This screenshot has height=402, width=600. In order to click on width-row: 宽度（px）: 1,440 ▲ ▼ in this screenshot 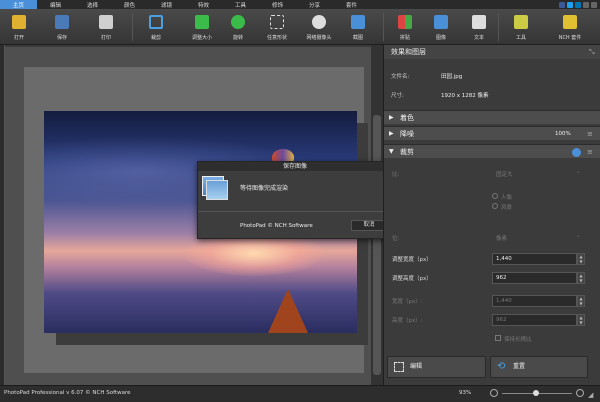, I will do `click(492, 301)`.